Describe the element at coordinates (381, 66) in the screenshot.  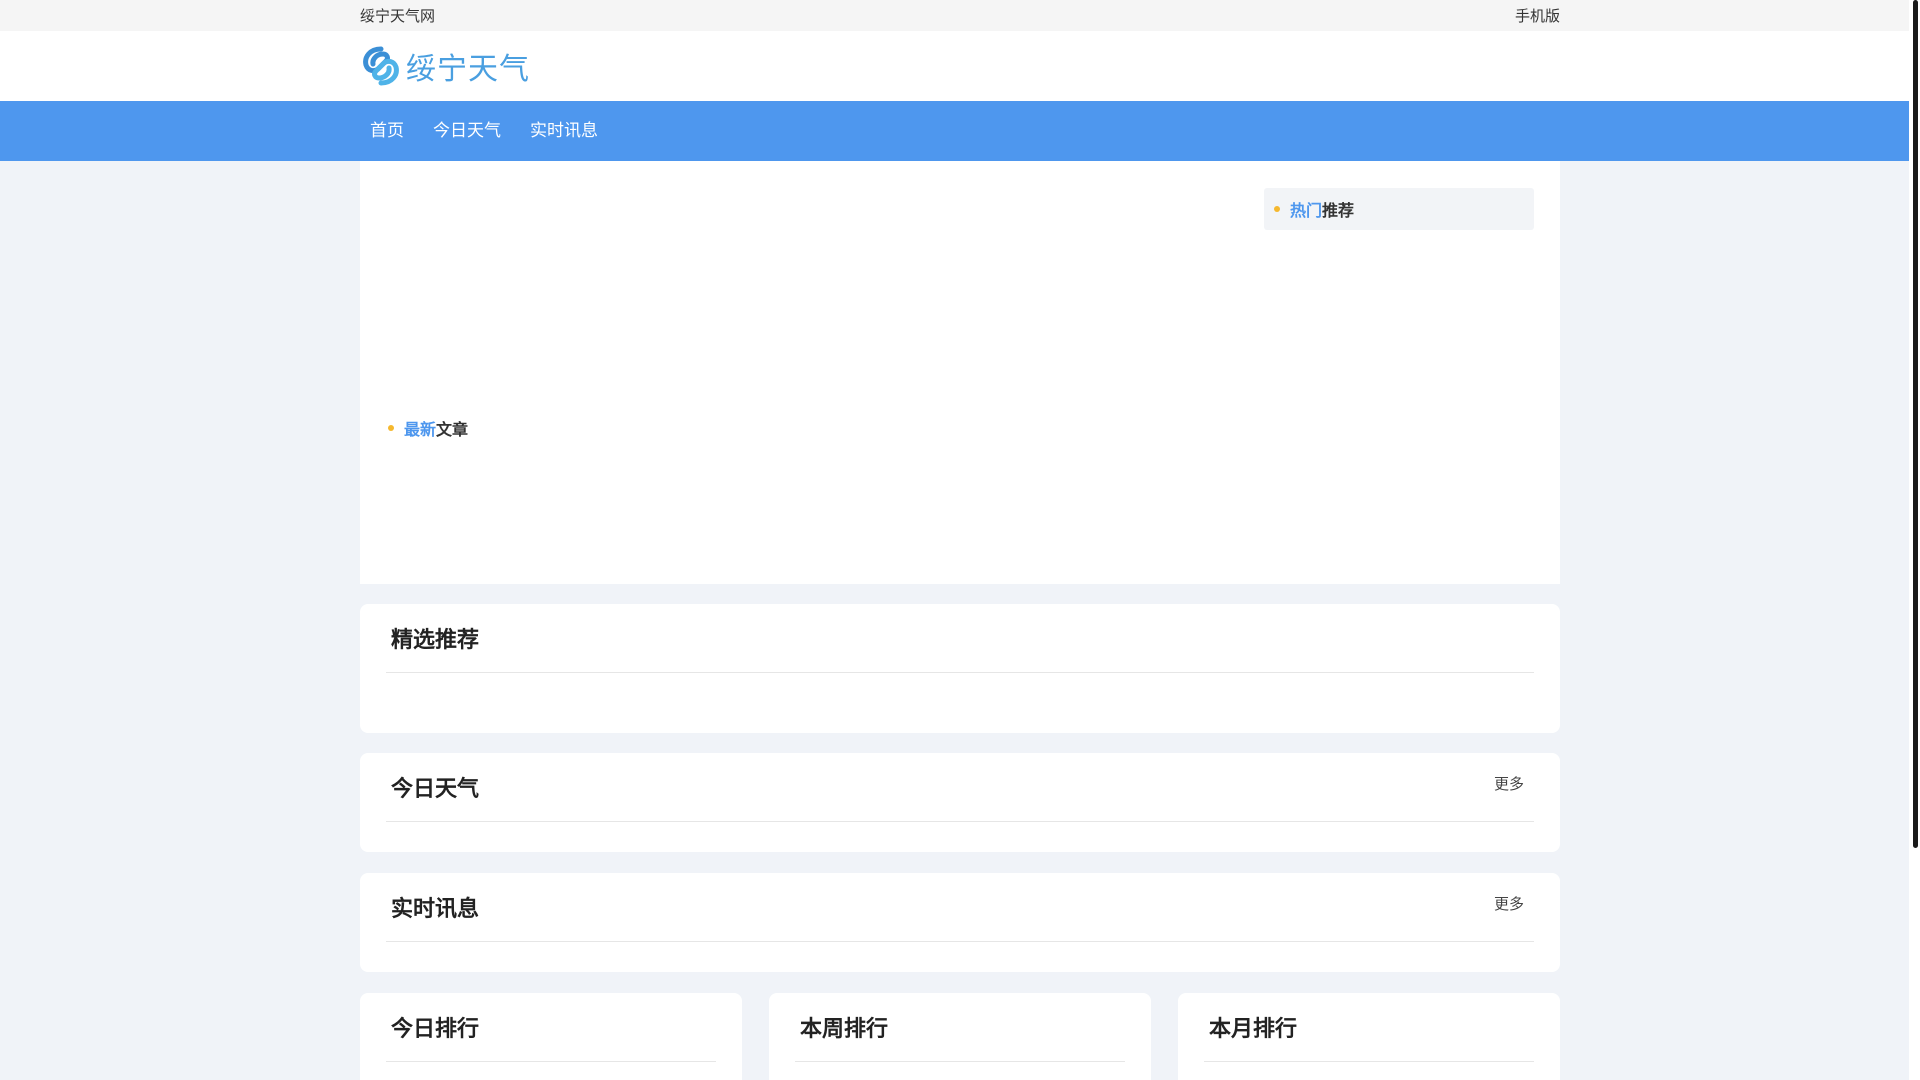
I see `logo-swirl-icon` at that location.